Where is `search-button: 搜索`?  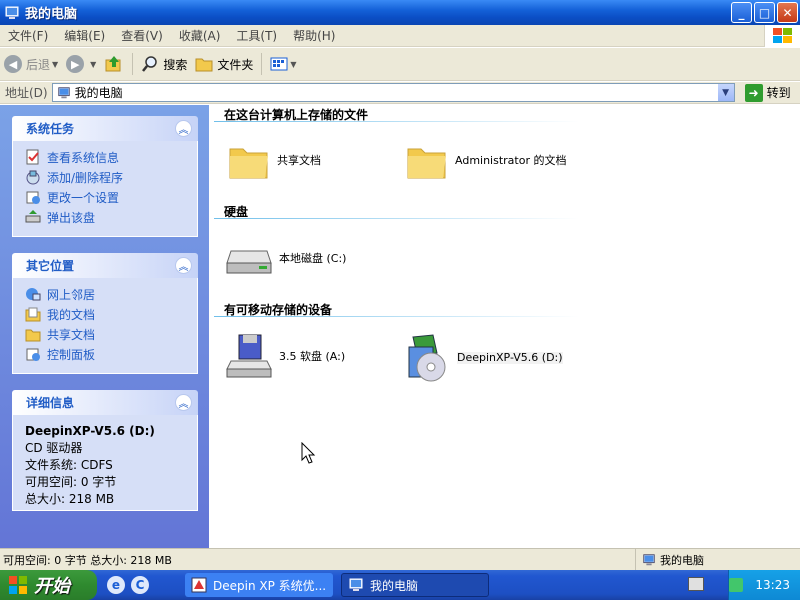
search-button: 搜索 is located at coordinates (164, 64).